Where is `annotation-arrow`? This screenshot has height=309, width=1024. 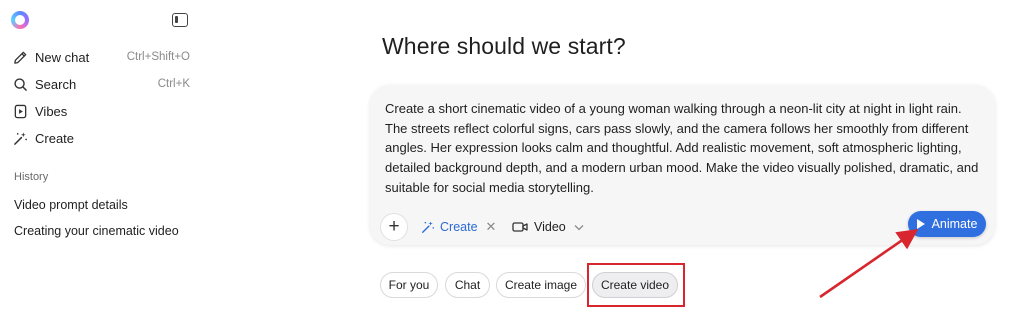
annotation-arrow is located at coordinates (869, 264).